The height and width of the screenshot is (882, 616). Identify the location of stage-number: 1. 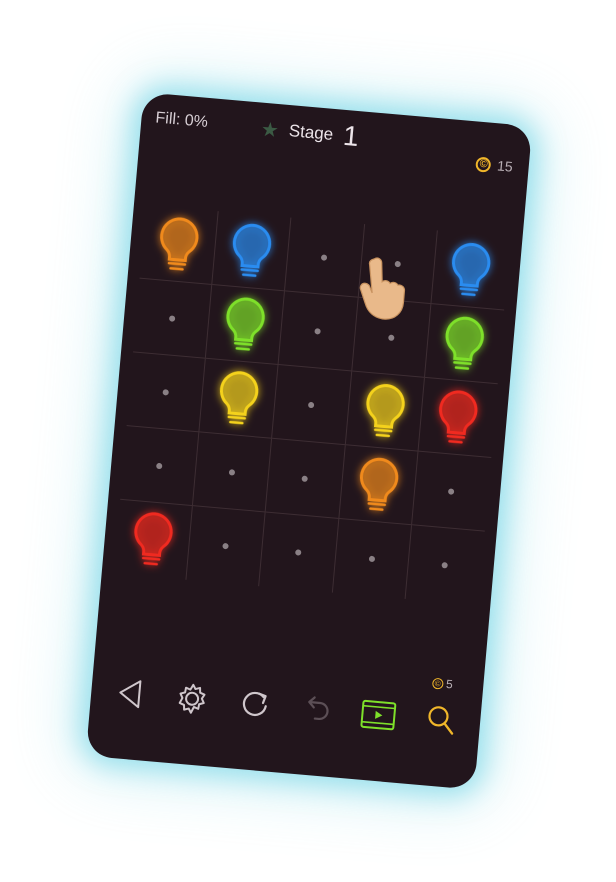
(351, 136).